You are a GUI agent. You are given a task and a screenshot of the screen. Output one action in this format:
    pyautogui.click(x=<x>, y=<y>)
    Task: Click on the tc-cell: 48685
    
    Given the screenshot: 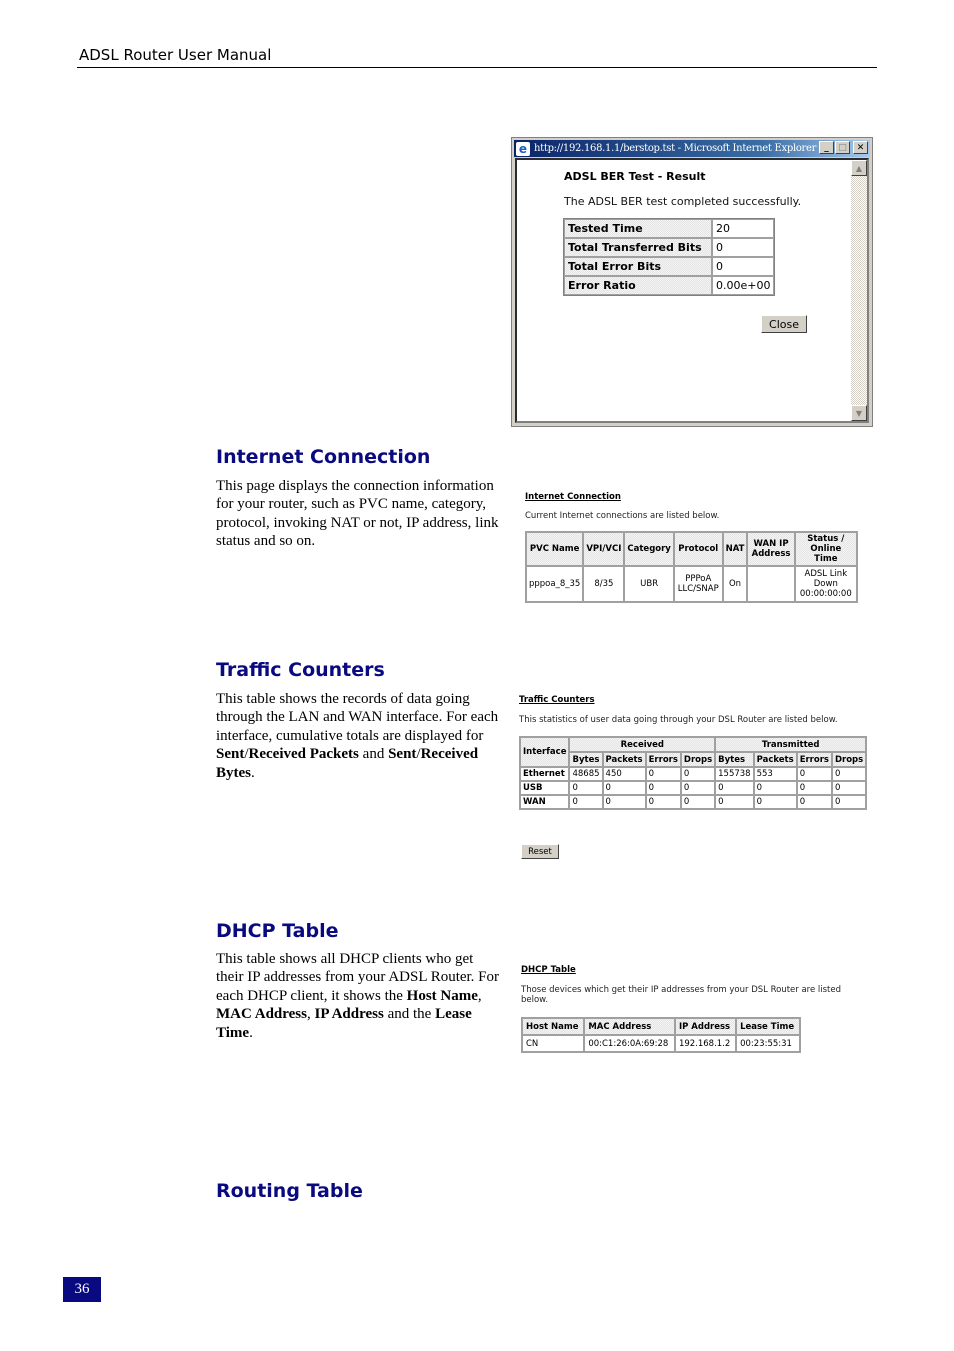 What is the action you would take?
    pyautogui.click(x=586, y=774)
    